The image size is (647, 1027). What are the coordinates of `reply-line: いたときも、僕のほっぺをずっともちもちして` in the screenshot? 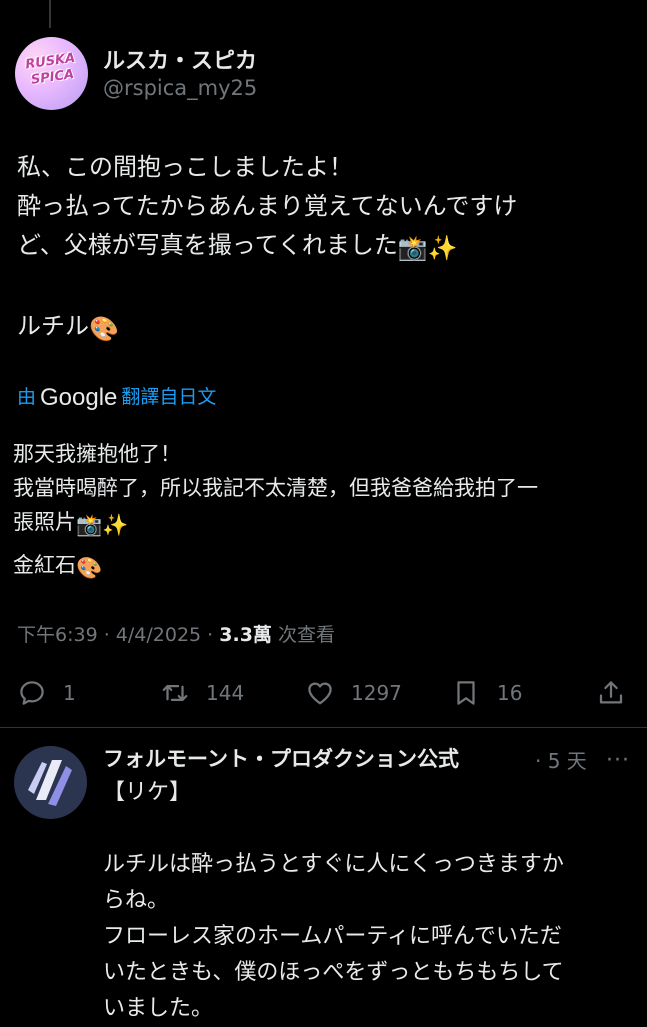 It's located at (333, 972).